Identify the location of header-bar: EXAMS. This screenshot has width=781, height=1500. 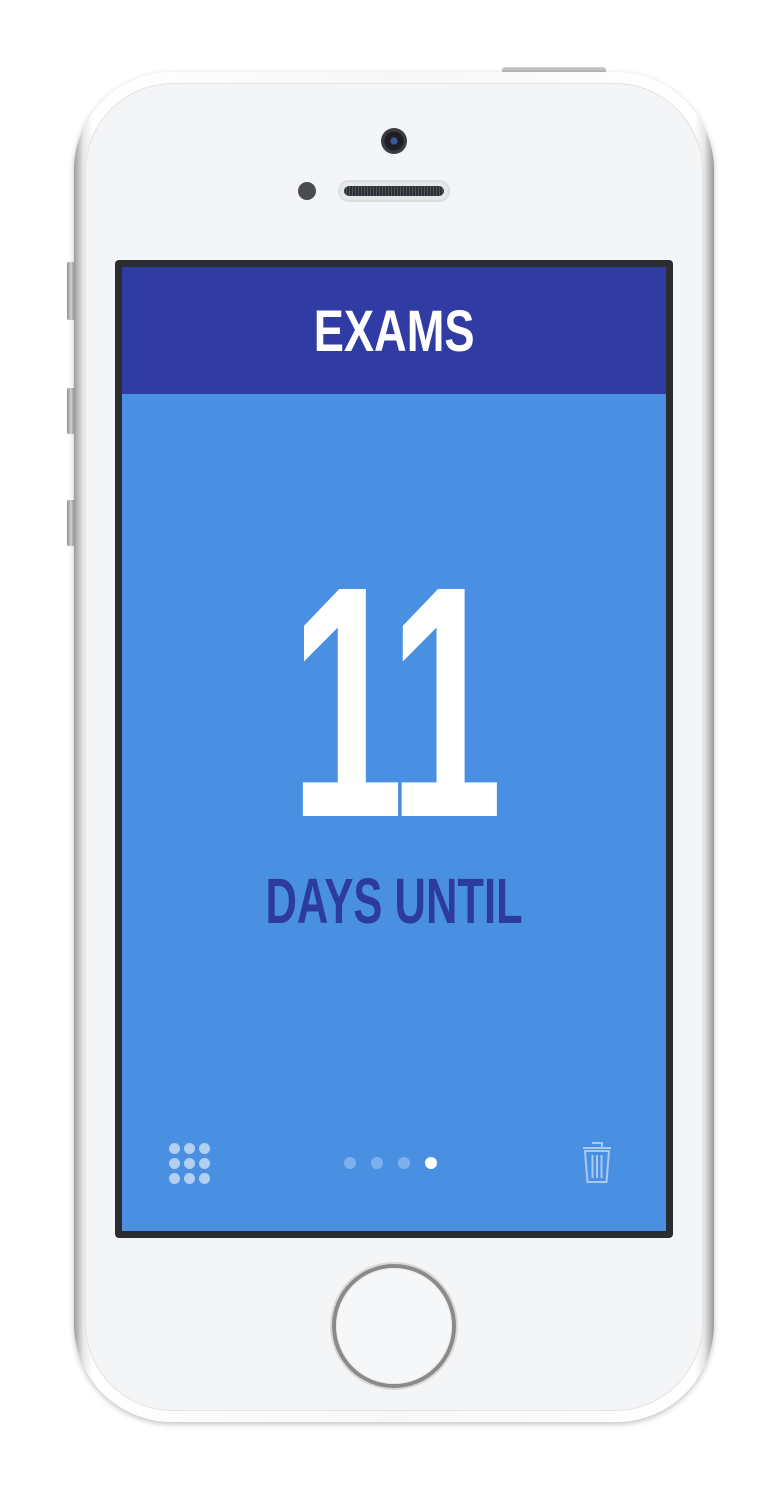
(394, 330).